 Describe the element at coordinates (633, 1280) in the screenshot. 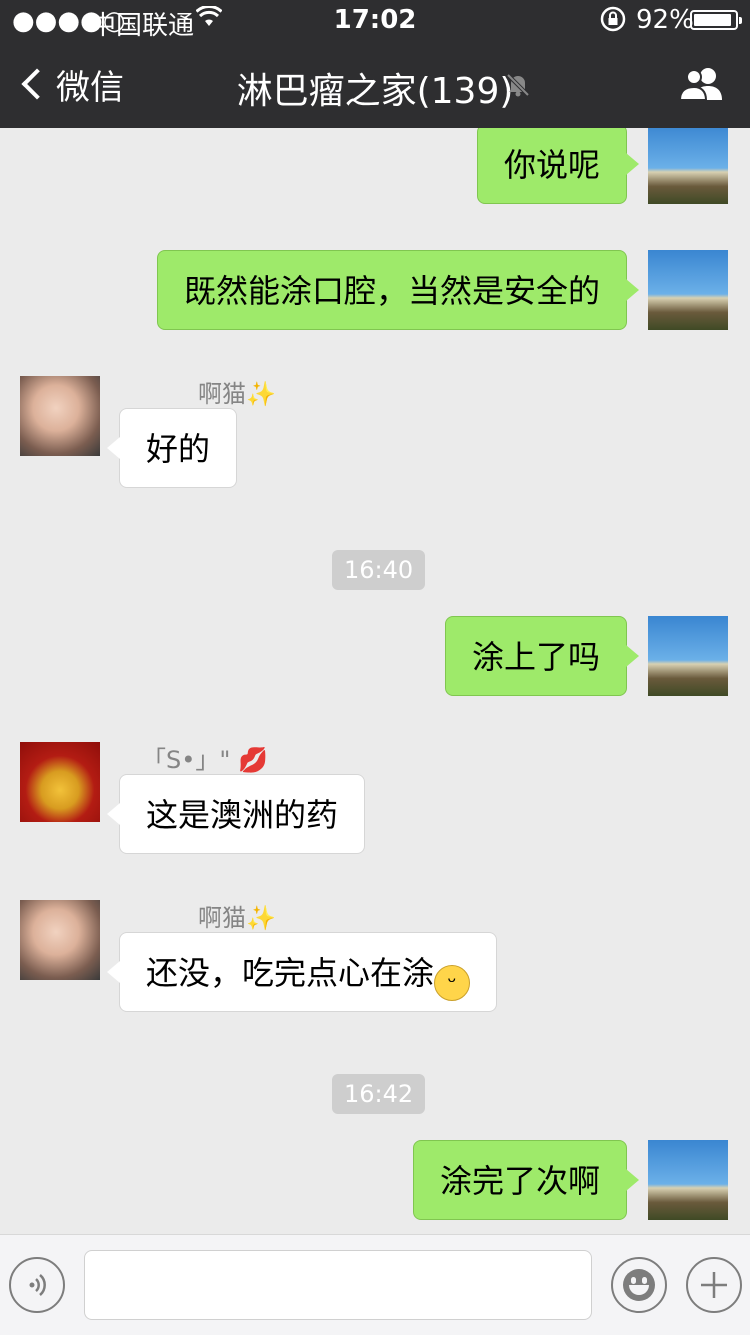

I see `face-eye-left` at that location.